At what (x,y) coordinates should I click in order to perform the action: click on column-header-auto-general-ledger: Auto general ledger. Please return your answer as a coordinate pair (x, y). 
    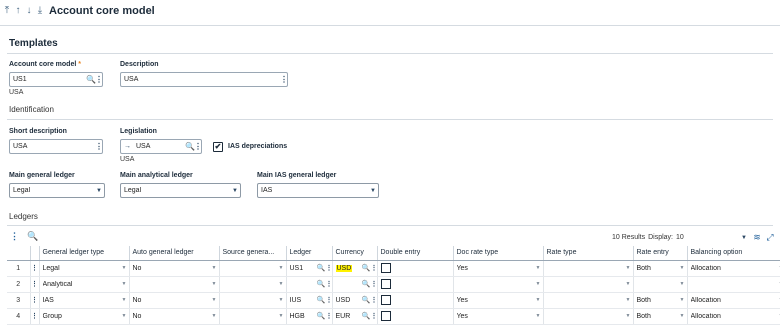
    Looking at the image, I should click on (174, 253).